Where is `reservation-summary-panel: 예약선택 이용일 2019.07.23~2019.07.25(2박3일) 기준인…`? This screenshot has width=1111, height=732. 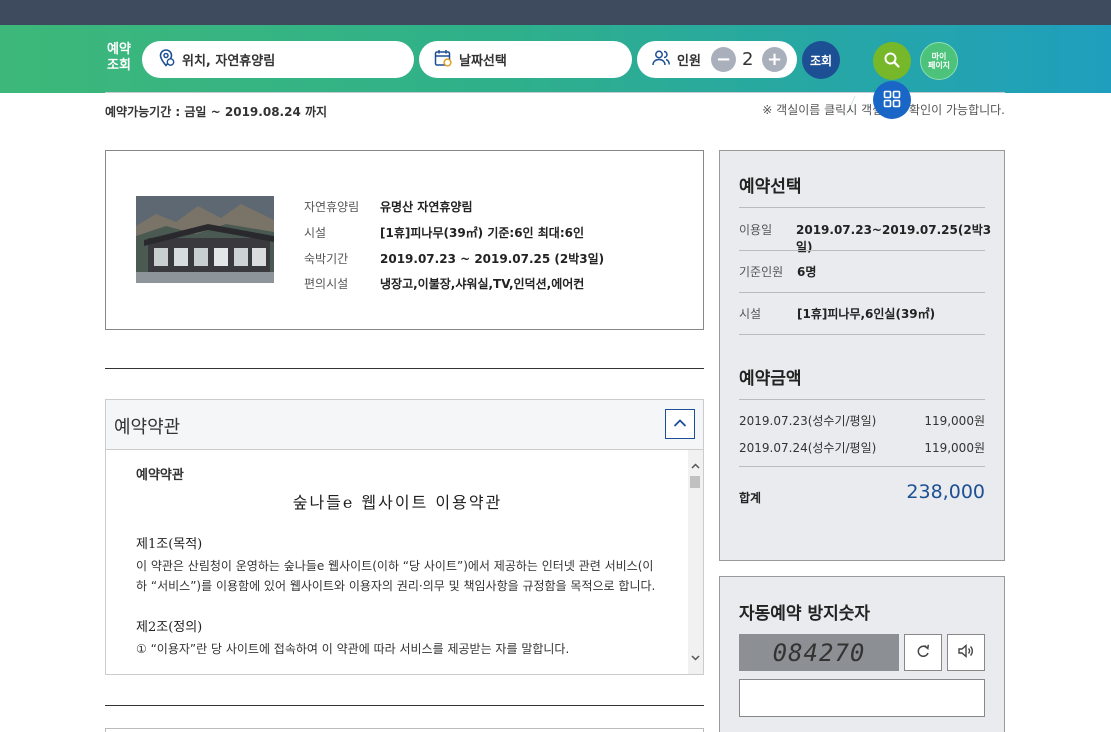 reservation-summary-panel: 예약선택 이용일 2019.07.23~2019.07.25(2박3일) 기준인… is located at coordinates (862, 355).